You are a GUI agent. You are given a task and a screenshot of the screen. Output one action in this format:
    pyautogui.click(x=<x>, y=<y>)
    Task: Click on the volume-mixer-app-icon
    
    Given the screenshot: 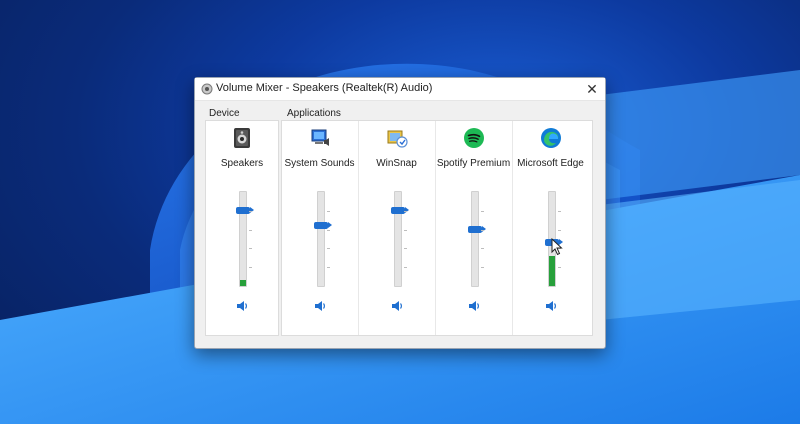 What is the action you would take?
    pyautogui.click(x=207, y=89)
    